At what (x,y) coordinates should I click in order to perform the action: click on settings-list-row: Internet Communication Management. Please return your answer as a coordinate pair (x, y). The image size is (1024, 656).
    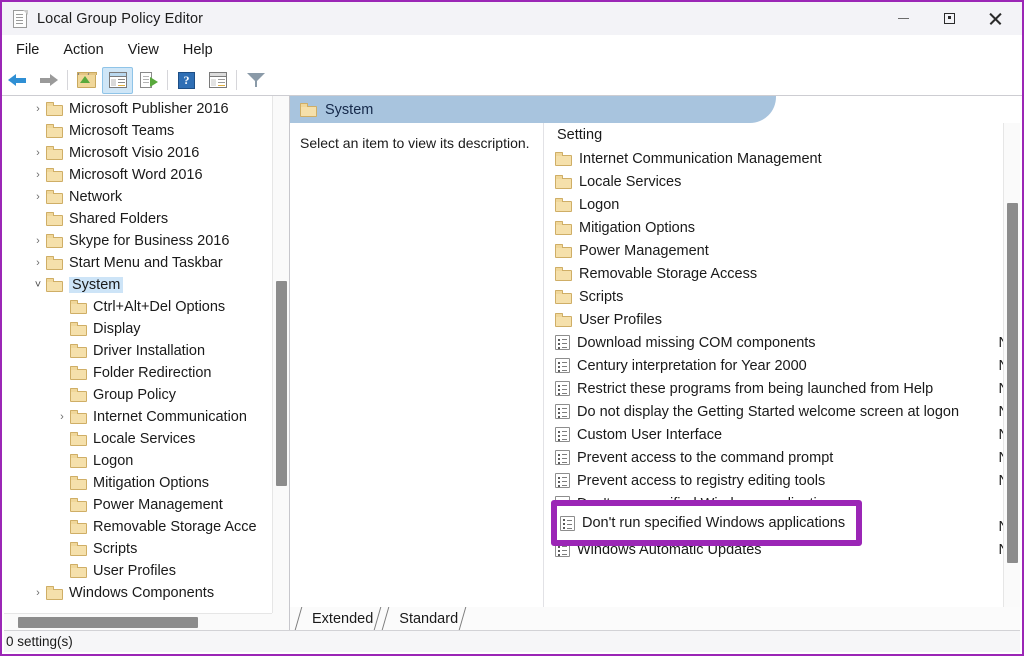
    Looking at the image, I should click on (773, 158).